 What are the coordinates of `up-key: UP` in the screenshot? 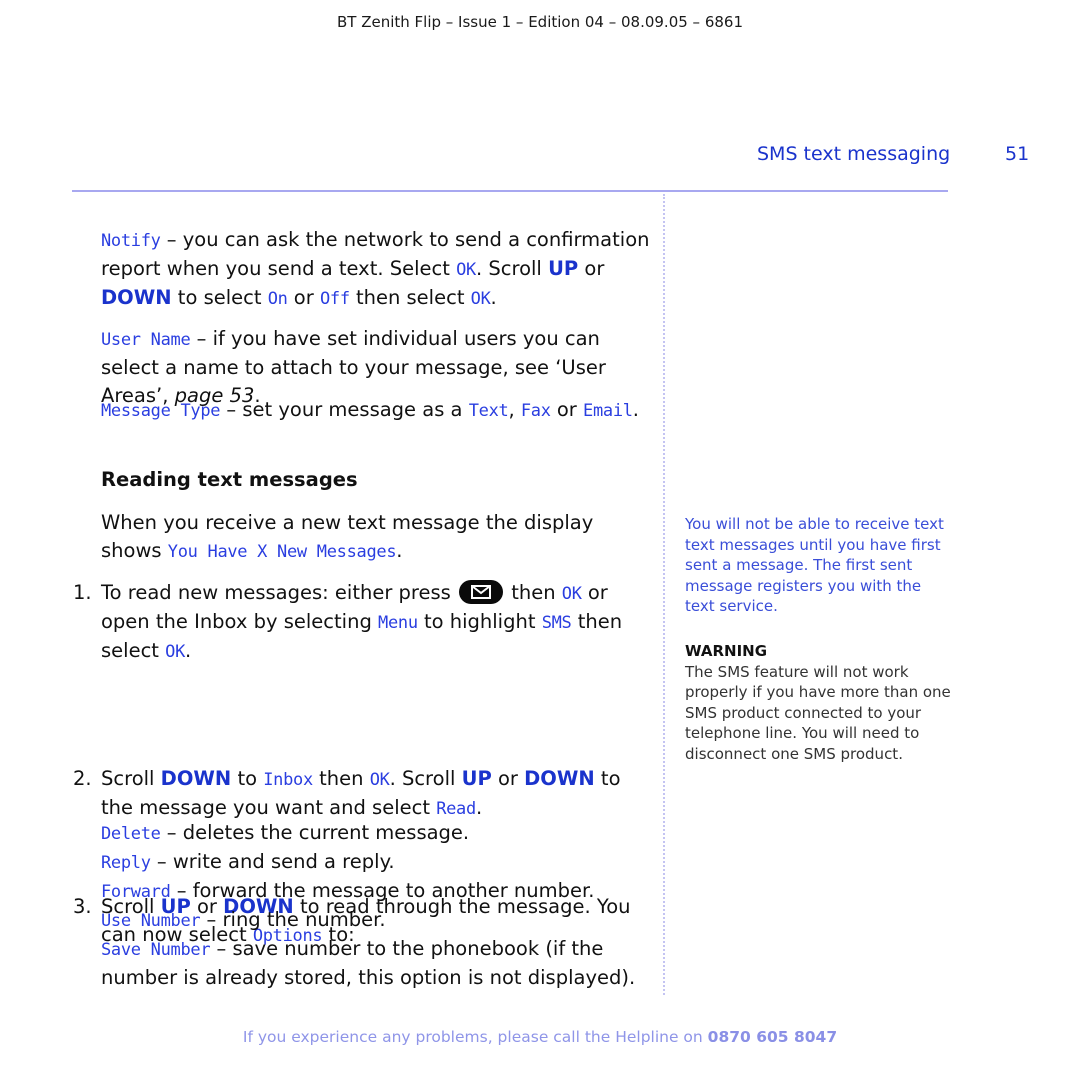 It's located at (563, 268).